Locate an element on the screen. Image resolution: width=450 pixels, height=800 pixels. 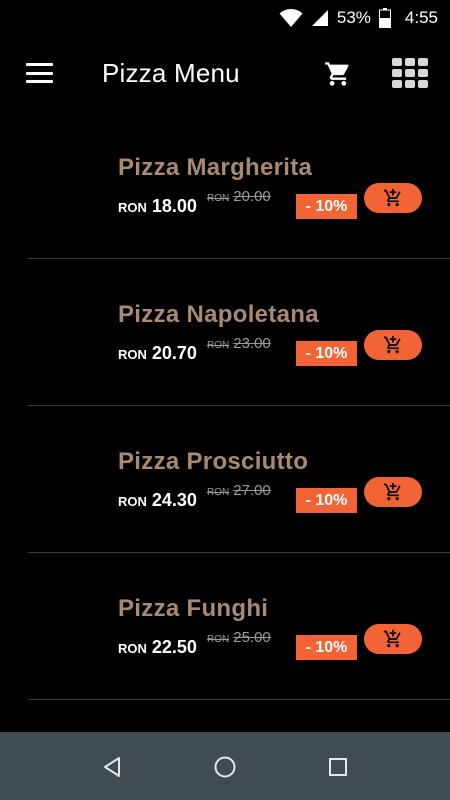
price-value: 24.30 is located at coordinates (174, 500).